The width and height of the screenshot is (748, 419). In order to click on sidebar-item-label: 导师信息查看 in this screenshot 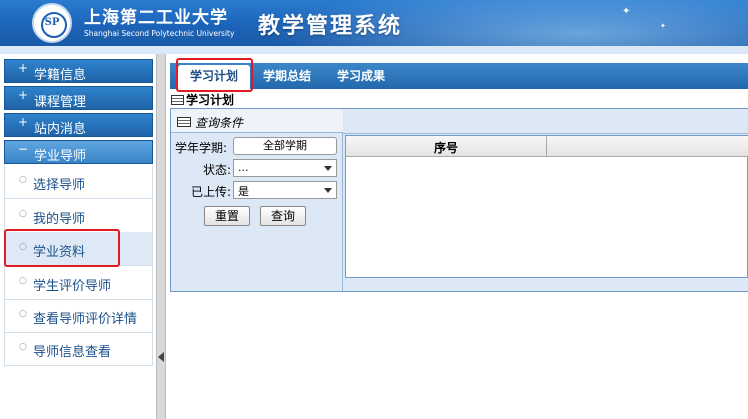, I will do `click(72, 352)`.